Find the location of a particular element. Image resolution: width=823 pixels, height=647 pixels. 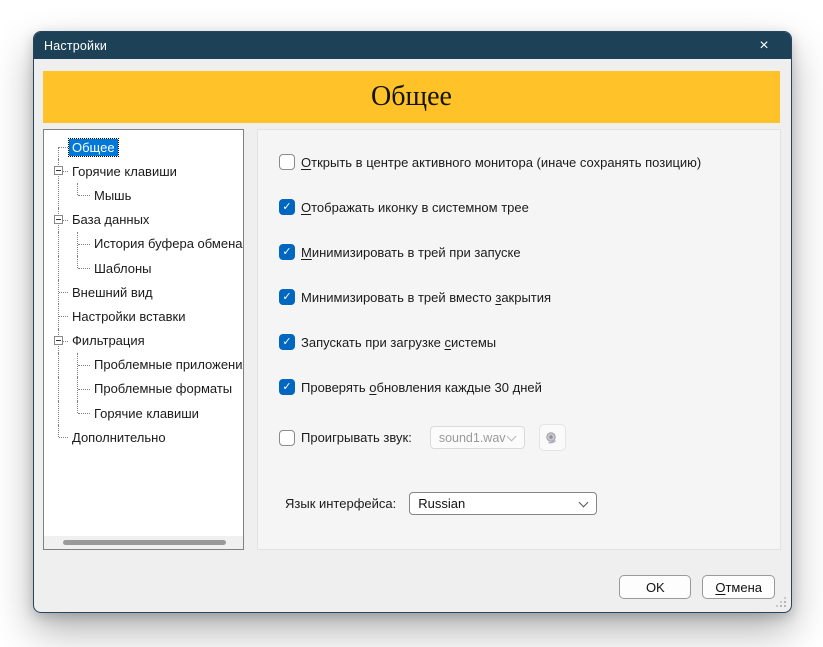

tree-item: Проблемные приложения is located at coordinates (146, 365).